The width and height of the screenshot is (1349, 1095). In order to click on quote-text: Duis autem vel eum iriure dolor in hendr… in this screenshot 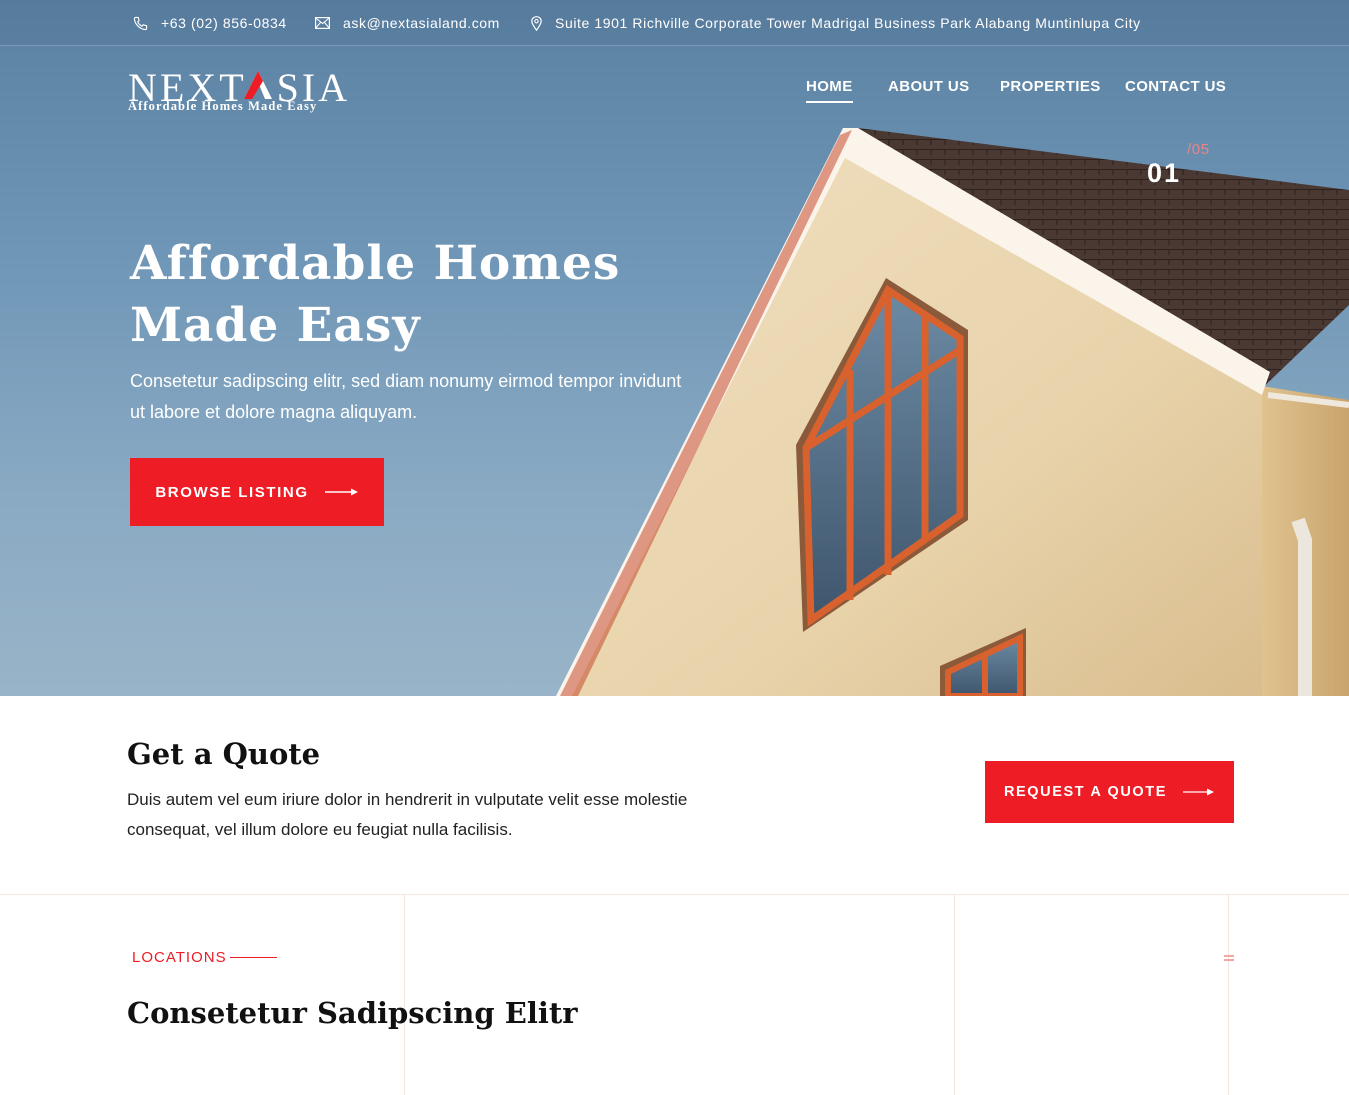, I will do `click(407, 814)`.